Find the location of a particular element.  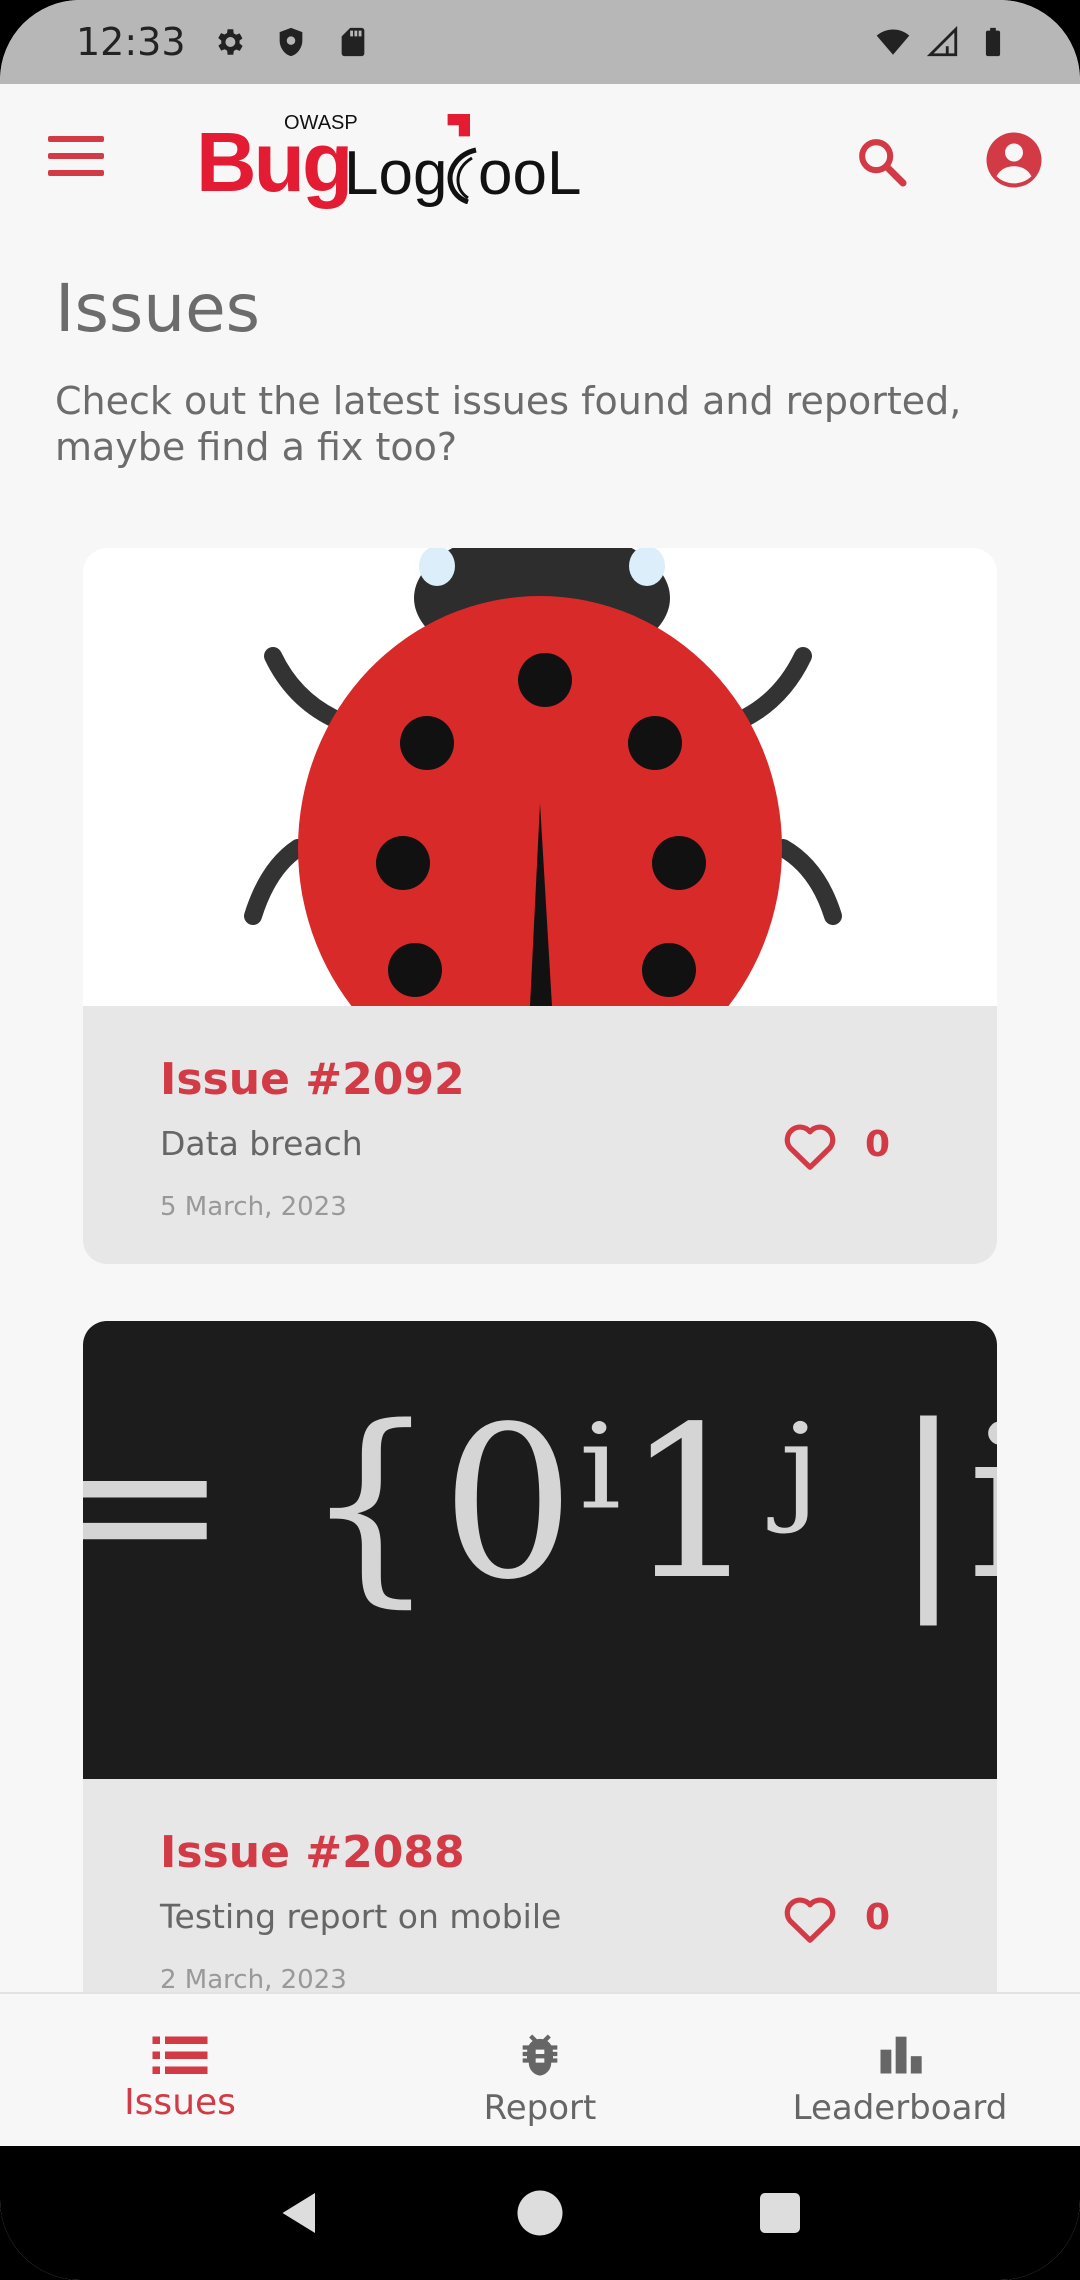

status-icons-right is located at coordinates (943, 42).